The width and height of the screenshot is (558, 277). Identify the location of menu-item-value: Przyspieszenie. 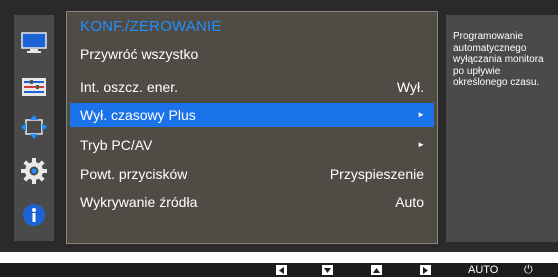
(376, 174).